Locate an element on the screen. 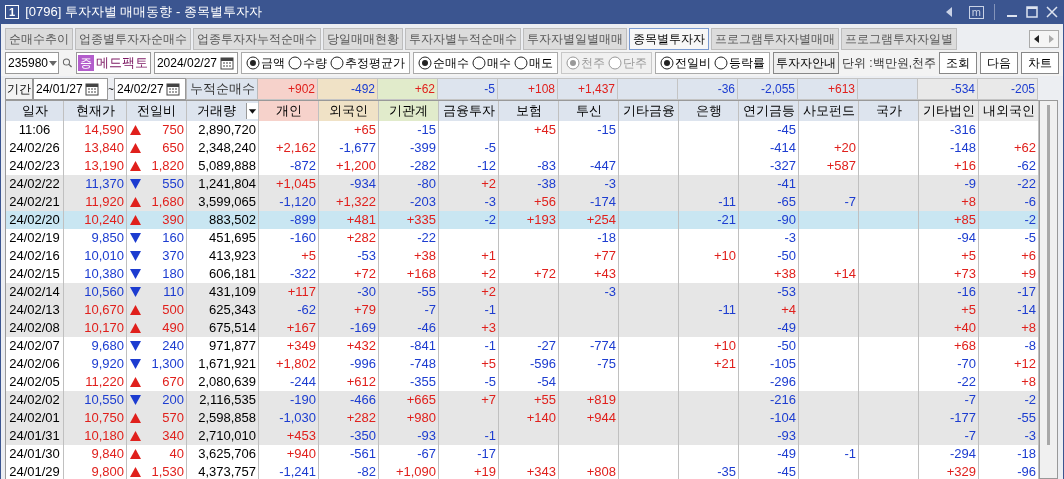  column-header: 거래량 is located at coordinates (223, 111).